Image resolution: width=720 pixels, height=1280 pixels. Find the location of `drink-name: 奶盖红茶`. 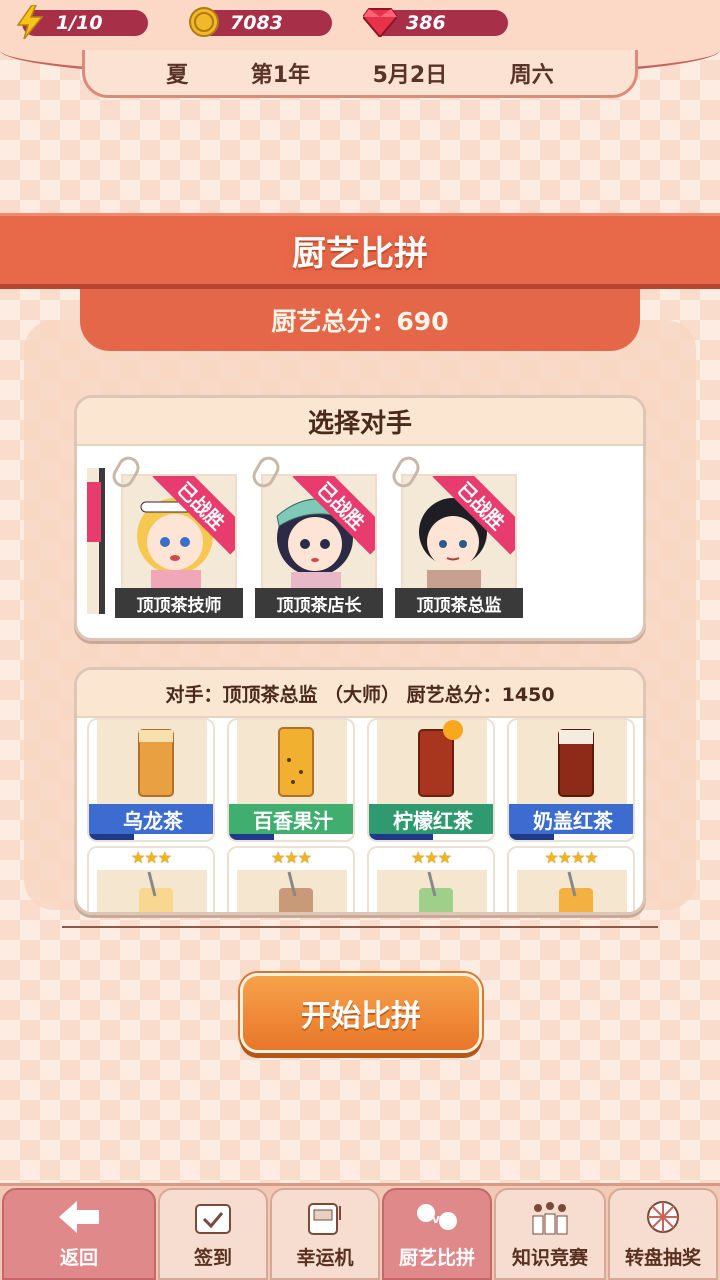

drink-name: 奶盖红茶 is located at coordinates (571, 819).